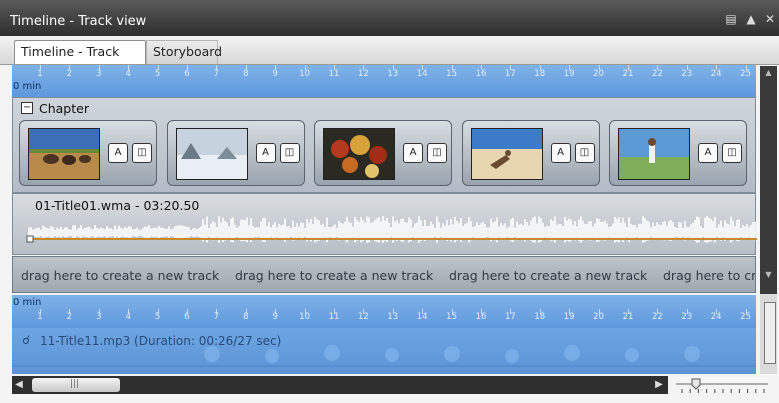 This screenshot has width=779, height=403. I want to click on zoom-vertical-slider, so click(770, 333).